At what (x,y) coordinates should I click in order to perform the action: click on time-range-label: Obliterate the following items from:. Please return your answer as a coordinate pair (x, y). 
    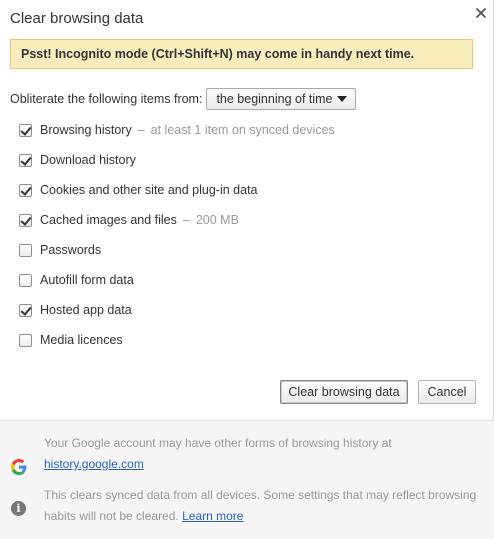
    Looking at the image, I should click on (106, 99).